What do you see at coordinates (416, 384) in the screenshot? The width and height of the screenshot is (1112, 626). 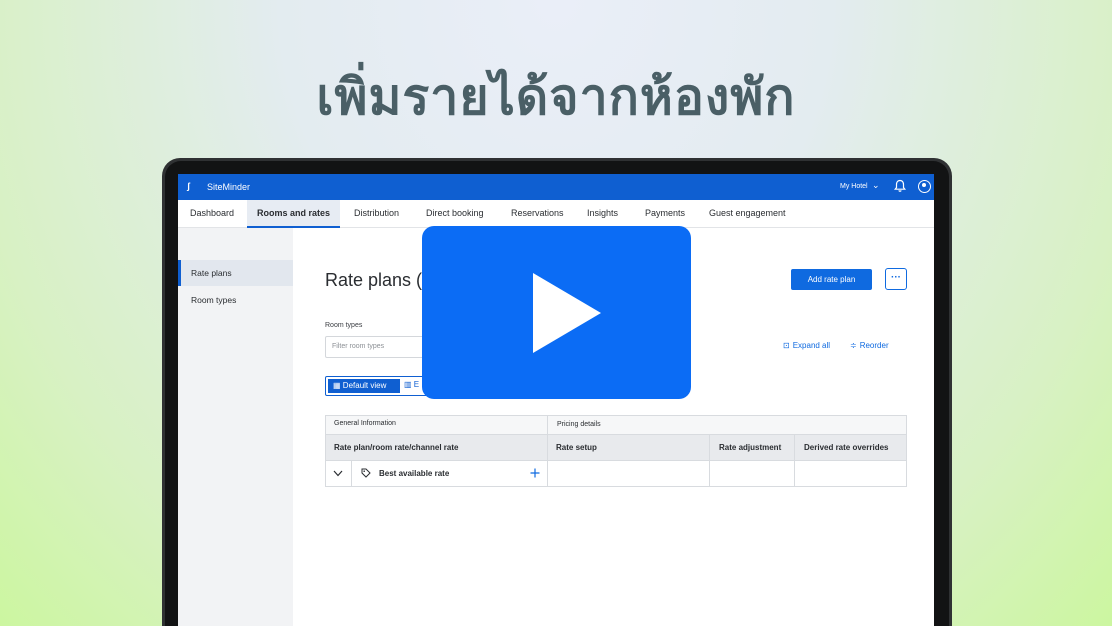 I see `alternate-view-label: E` at bounding box center [416, 384].